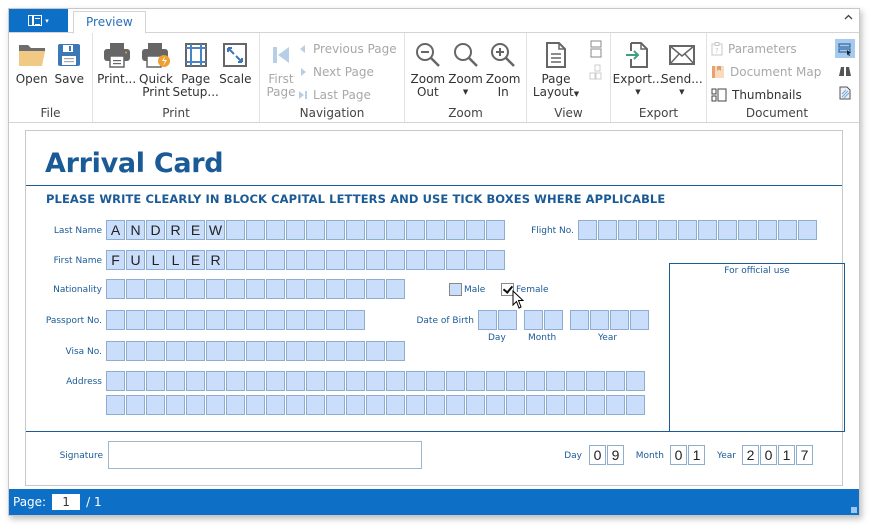  Describe the element at coordinates (845, 70) in the screenshot. I see `search-button` at that location.